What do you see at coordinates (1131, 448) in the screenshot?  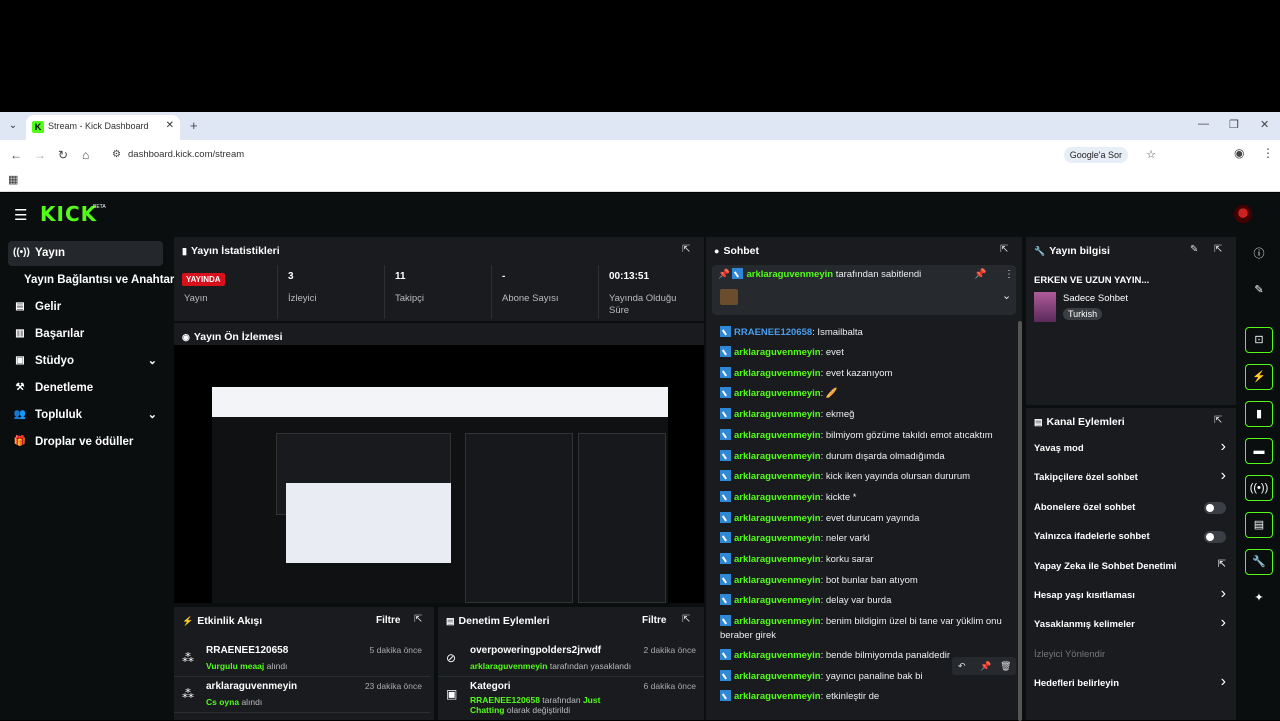 I see `channel-action-row: Yavaş mod ›` at bounding box center [1131, 448].